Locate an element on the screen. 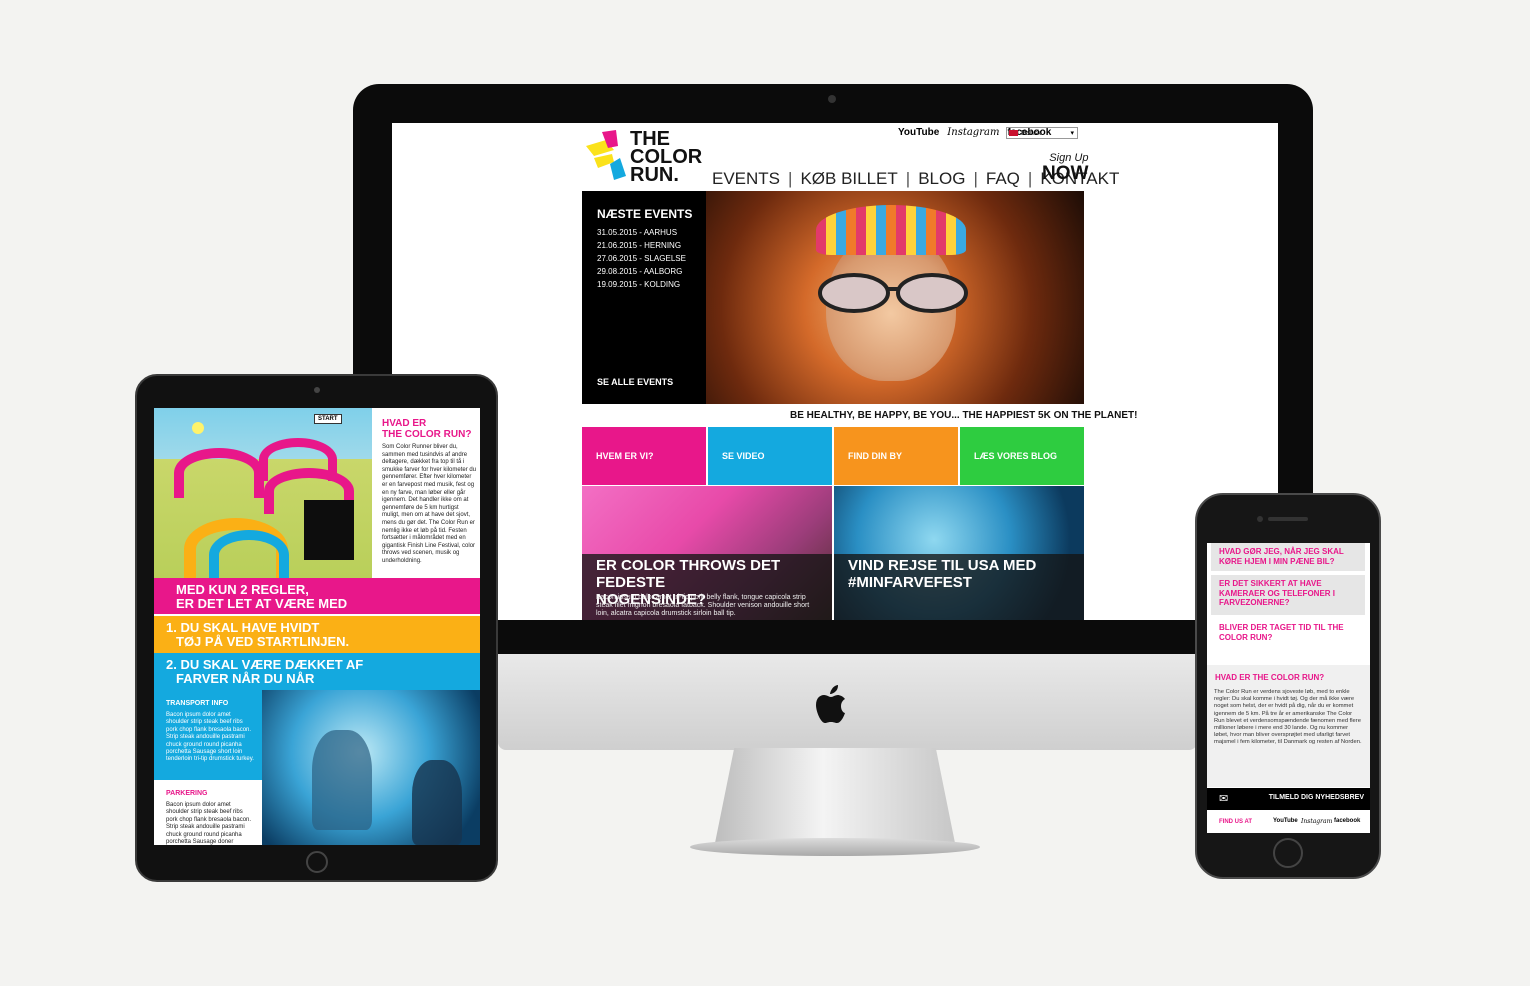  runner-hat is located at coordinates (891, 230).